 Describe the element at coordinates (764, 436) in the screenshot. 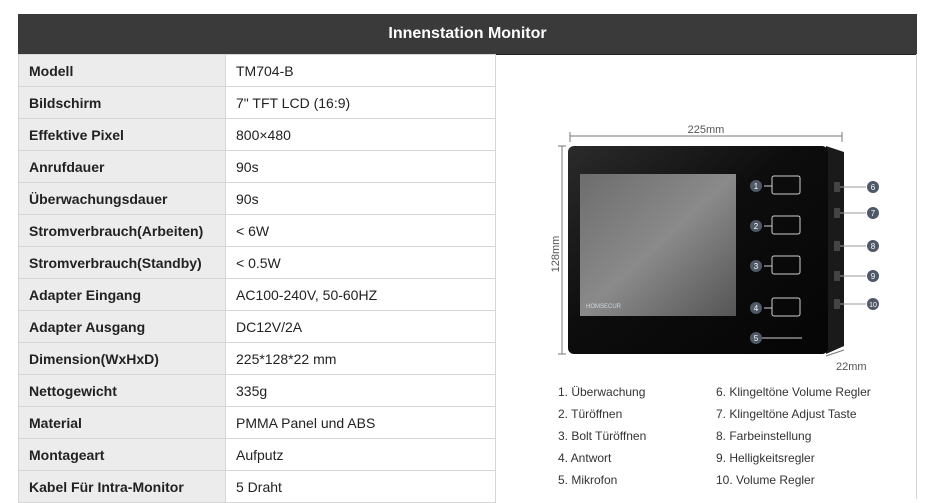

I see `legend-item: 8. Farbeinstellung` at that location.